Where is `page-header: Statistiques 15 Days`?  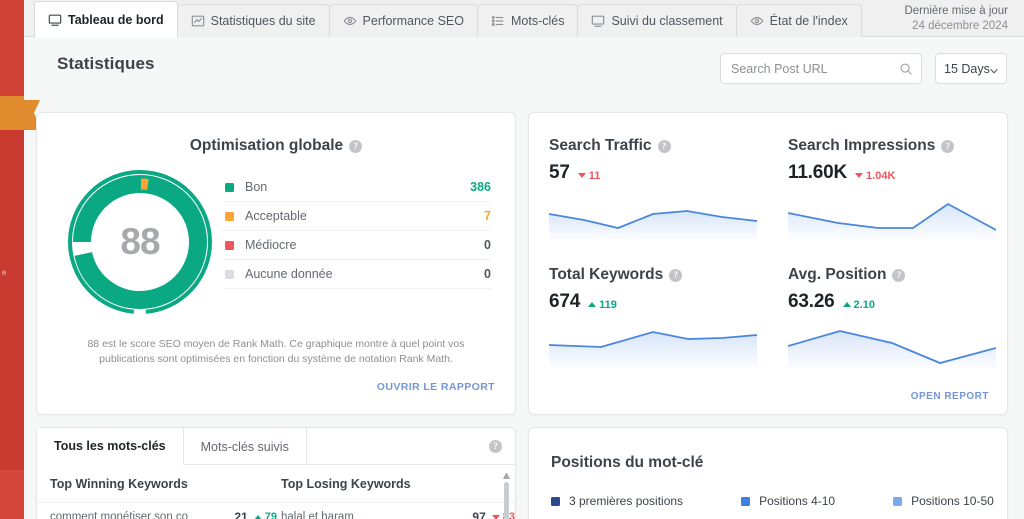
page-header: Statistiques 15 Days is located at coordinates (524, 68).